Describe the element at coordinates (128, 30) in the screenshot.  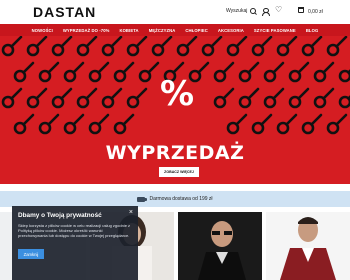
I see `nav-item-kobieta: Kobieta` at that location.